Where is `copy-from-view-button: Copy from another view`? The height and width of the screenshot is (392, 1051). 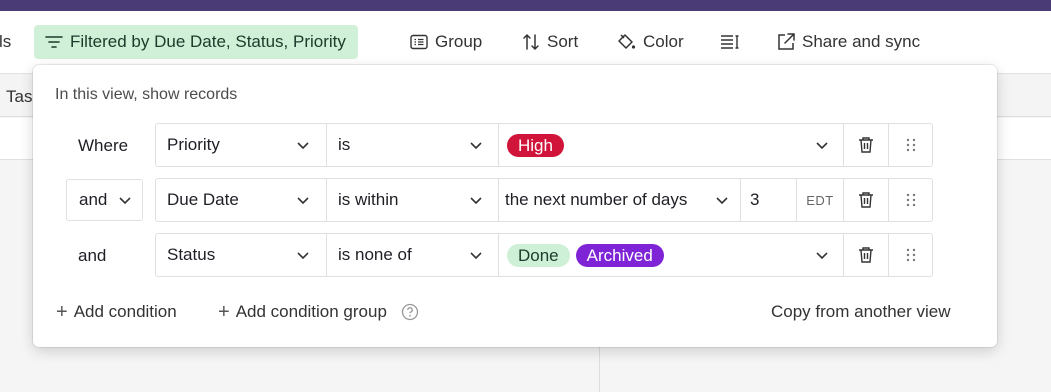 copy-from-view-button: Copy from another view is located at coordinates (861, 312).